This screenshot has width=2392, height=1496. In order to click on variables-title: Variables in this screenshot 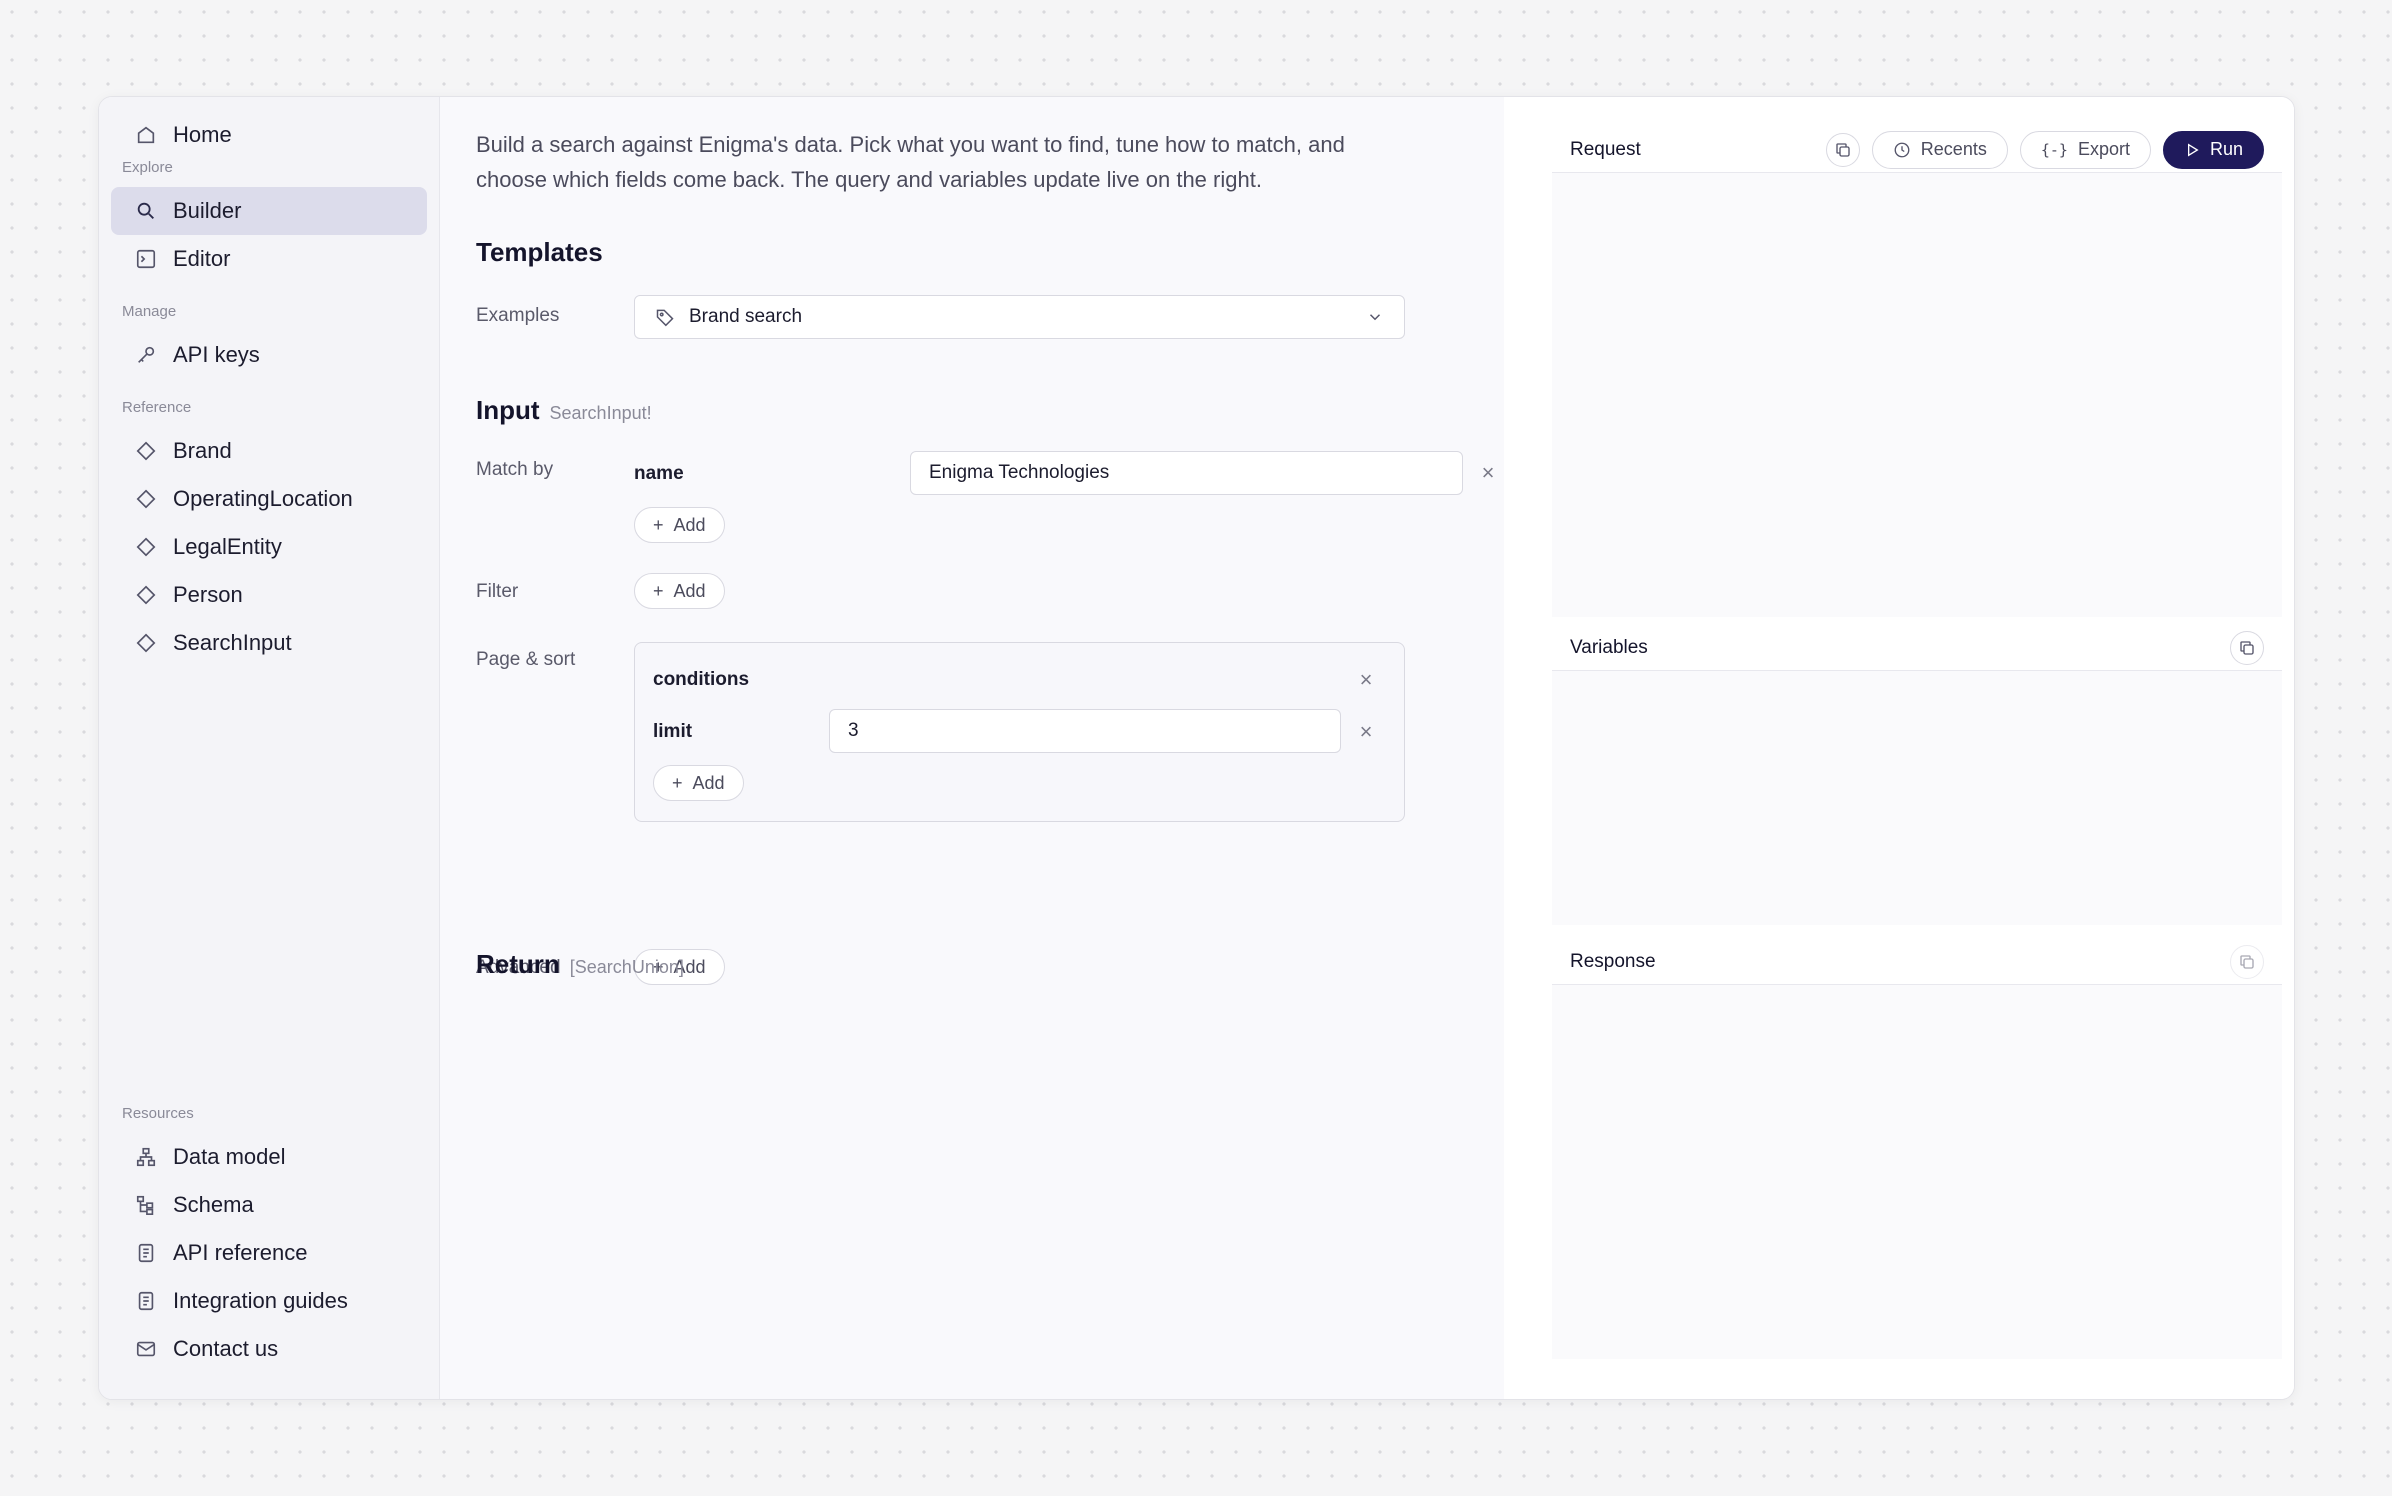, I will do `click(1609, 647)`.